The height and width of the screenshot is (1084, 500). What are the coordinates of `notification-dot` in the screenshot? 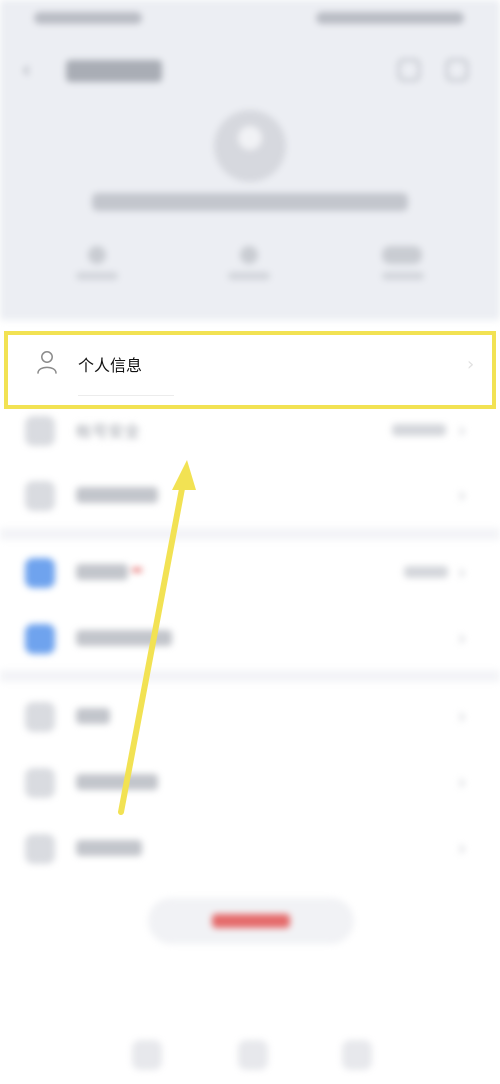 It's located at (137, 570).